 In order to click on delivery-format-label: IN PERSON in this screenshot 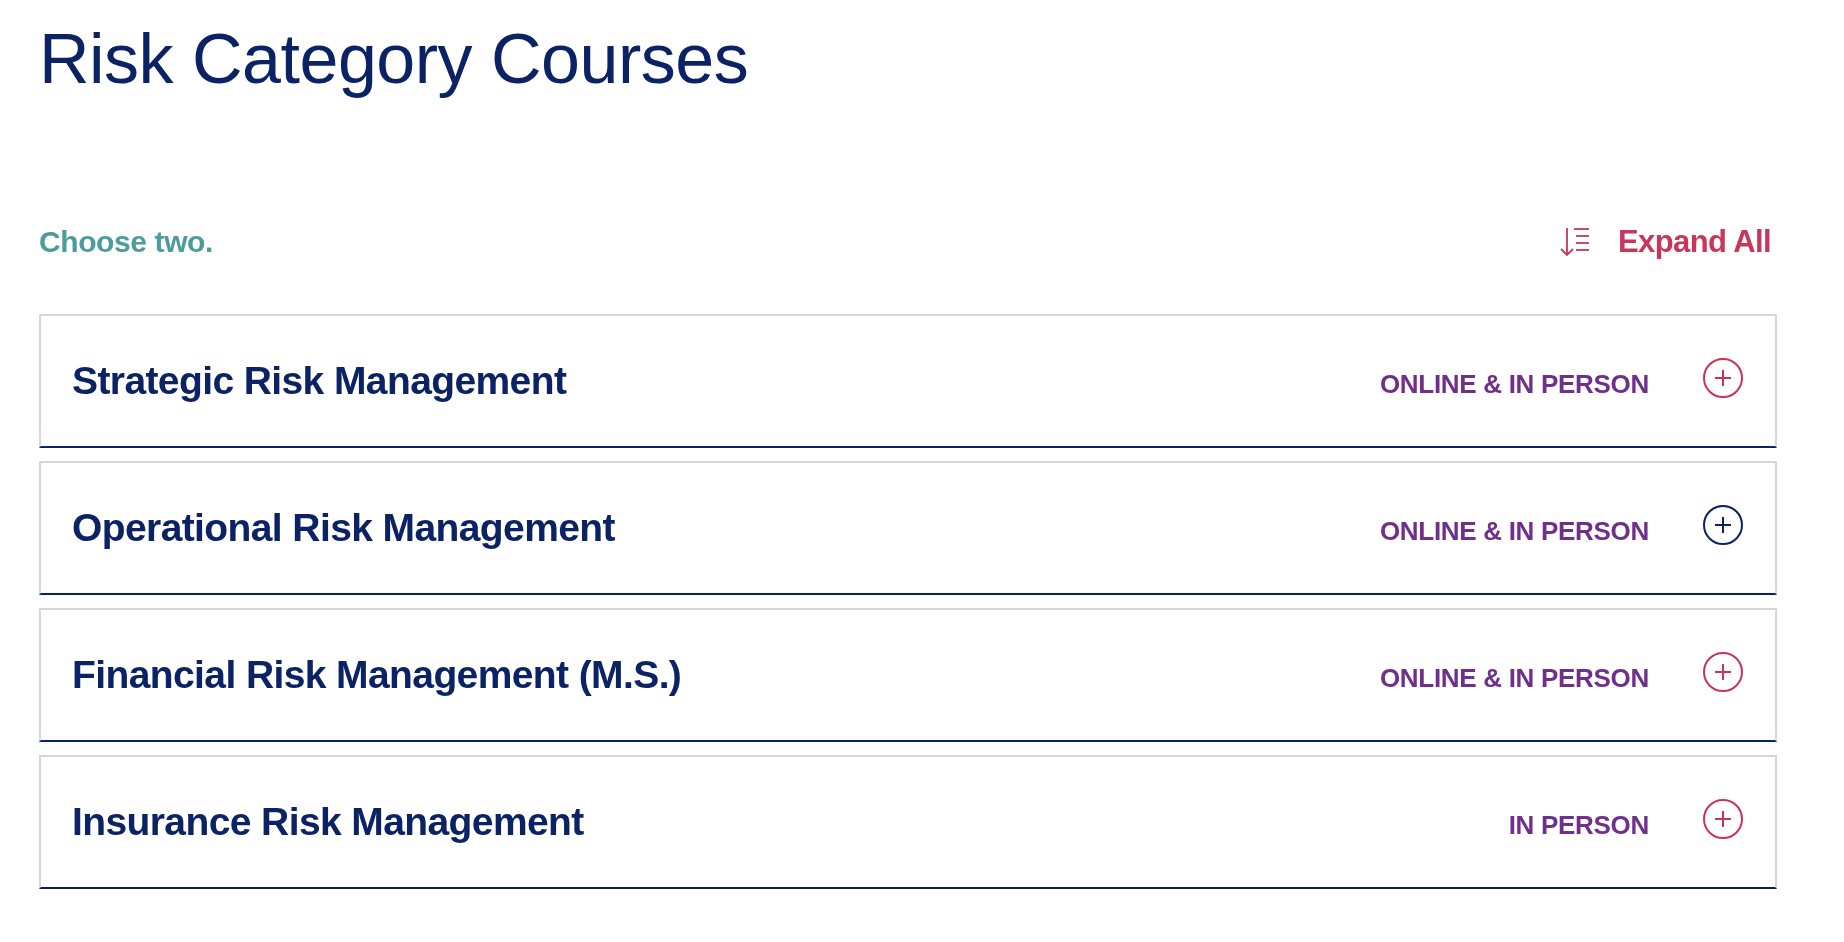, I will do `click(1578, 824)`.